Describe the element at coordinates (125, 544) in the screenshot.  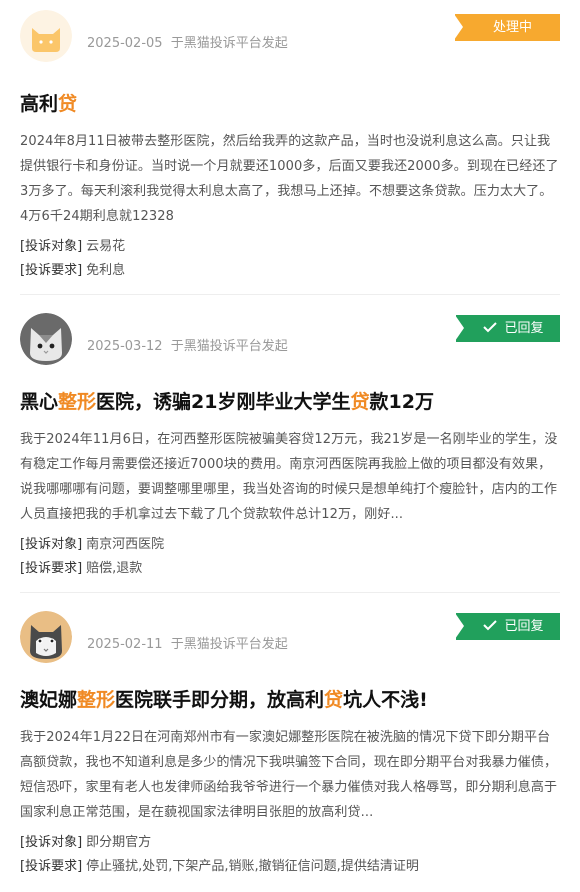
I see `target-value: 南京河西医院` at that location.